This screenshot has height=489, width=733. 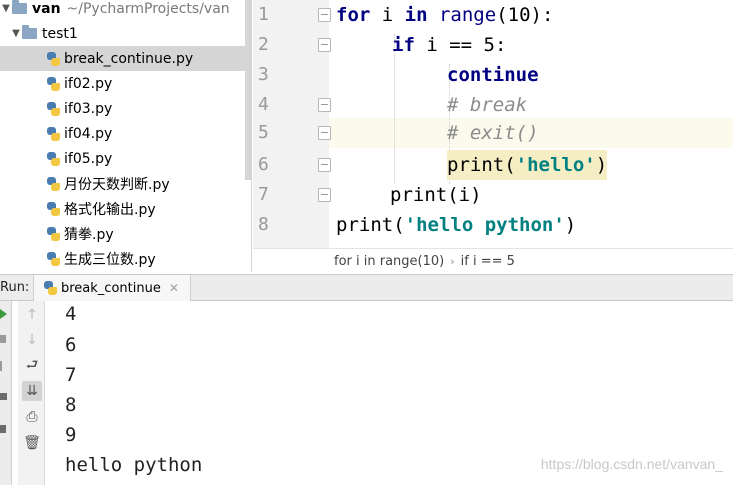 What do you see at coordinates (387, 15) in the screenshot?
I see `code-text: i` at bounding box center [387, 15].